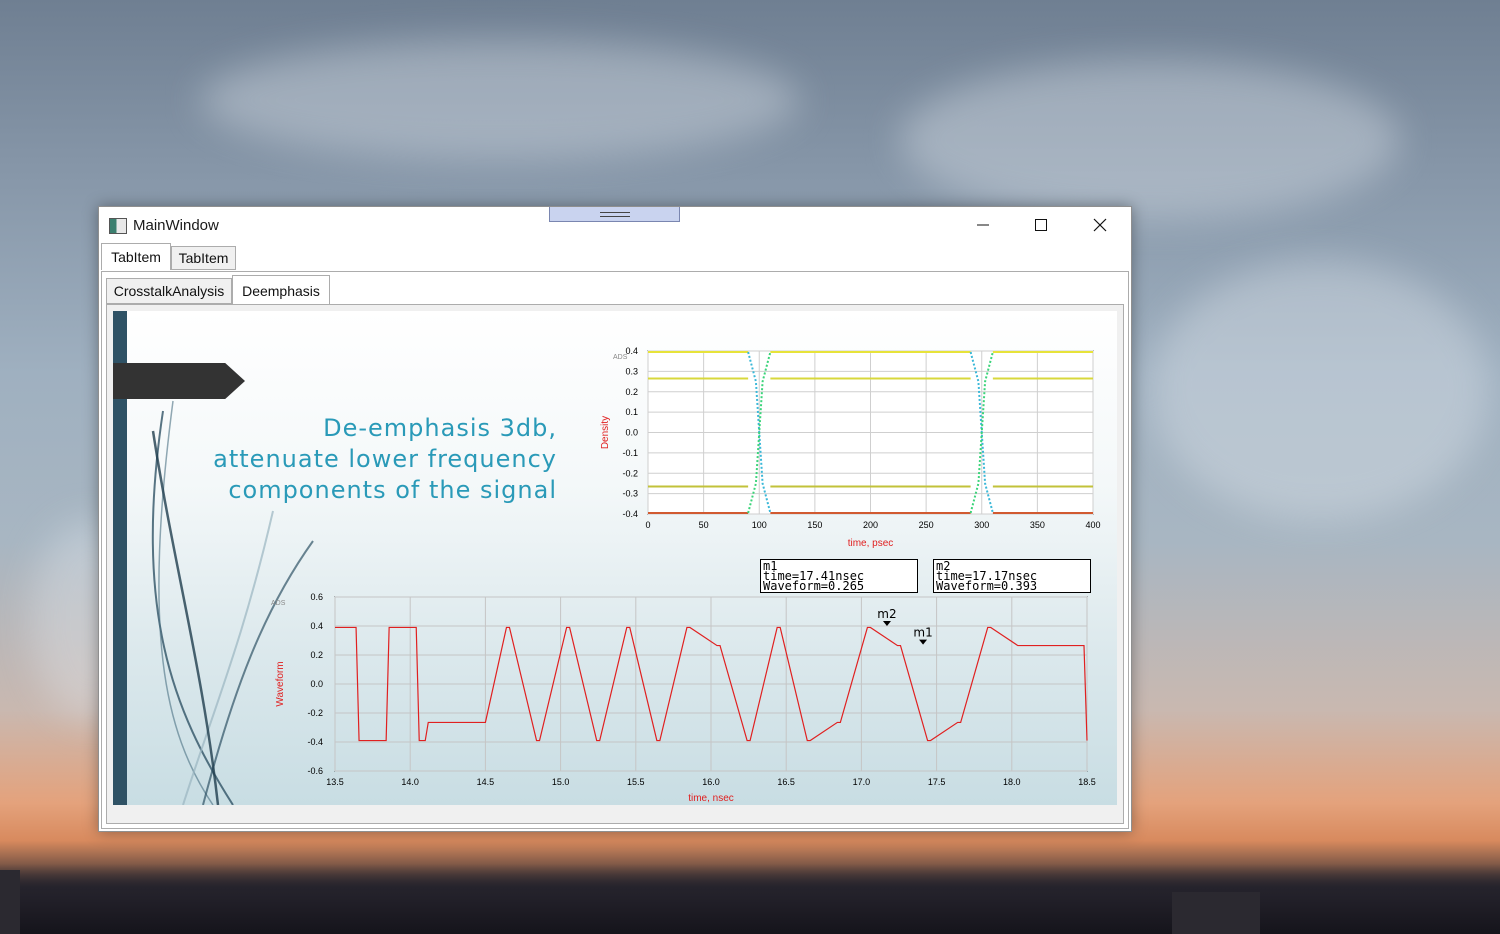 Image resolution: width=1500 pixels, height=934 pixels. I want to click on x-tick-label: 13.5, so click(335, 782).